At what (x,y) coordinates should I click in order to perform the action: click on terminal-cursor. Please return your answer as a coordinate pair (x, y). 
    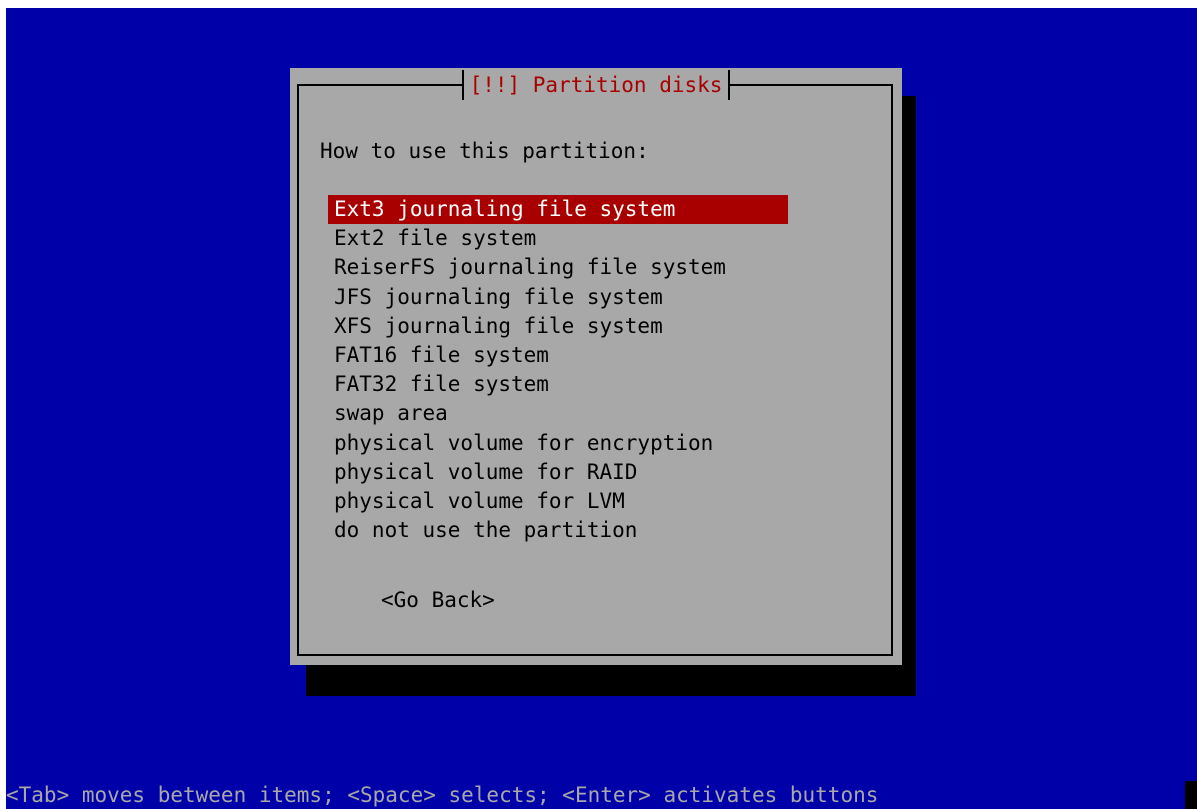
    Looking at the image, I should click on (1191, 795).